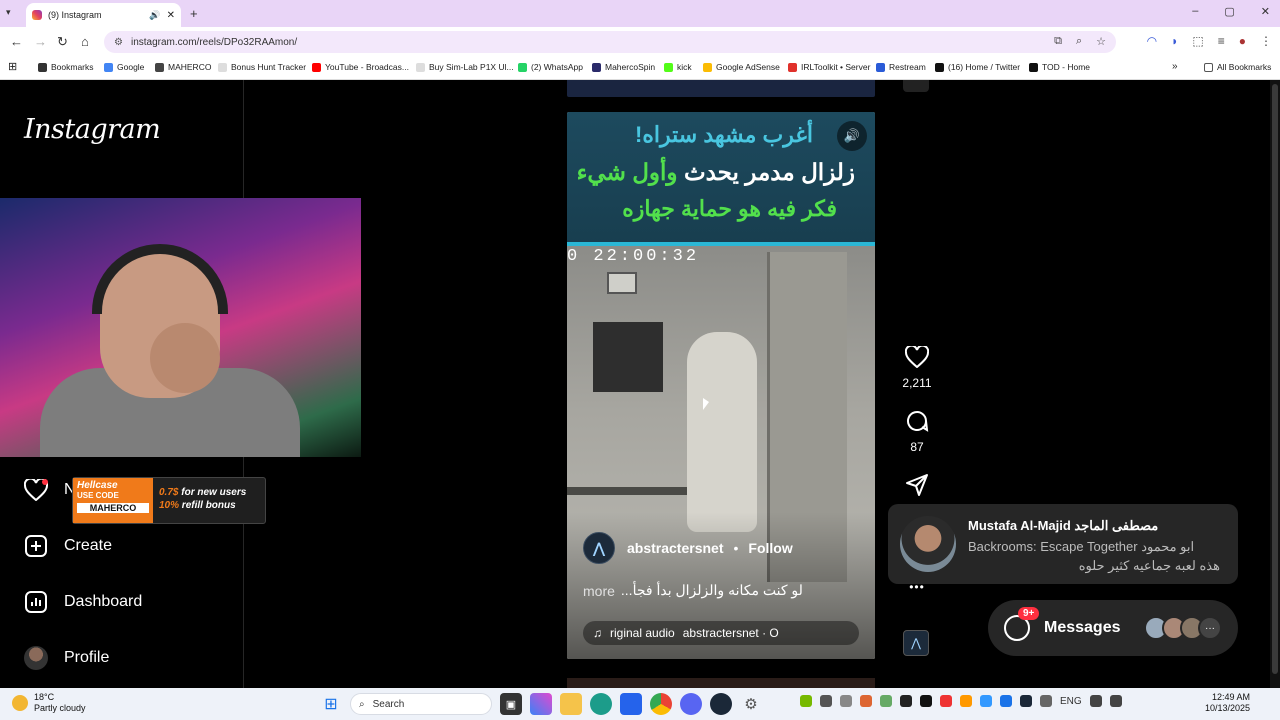 This screenshot has width=1280, height=720. What do you see at coordinates (610, 42) in the screenshot?
I see `address-bar: ⚙ instagram.com/reels/DPo32RAAmon/` at bounding box center [610, 42].